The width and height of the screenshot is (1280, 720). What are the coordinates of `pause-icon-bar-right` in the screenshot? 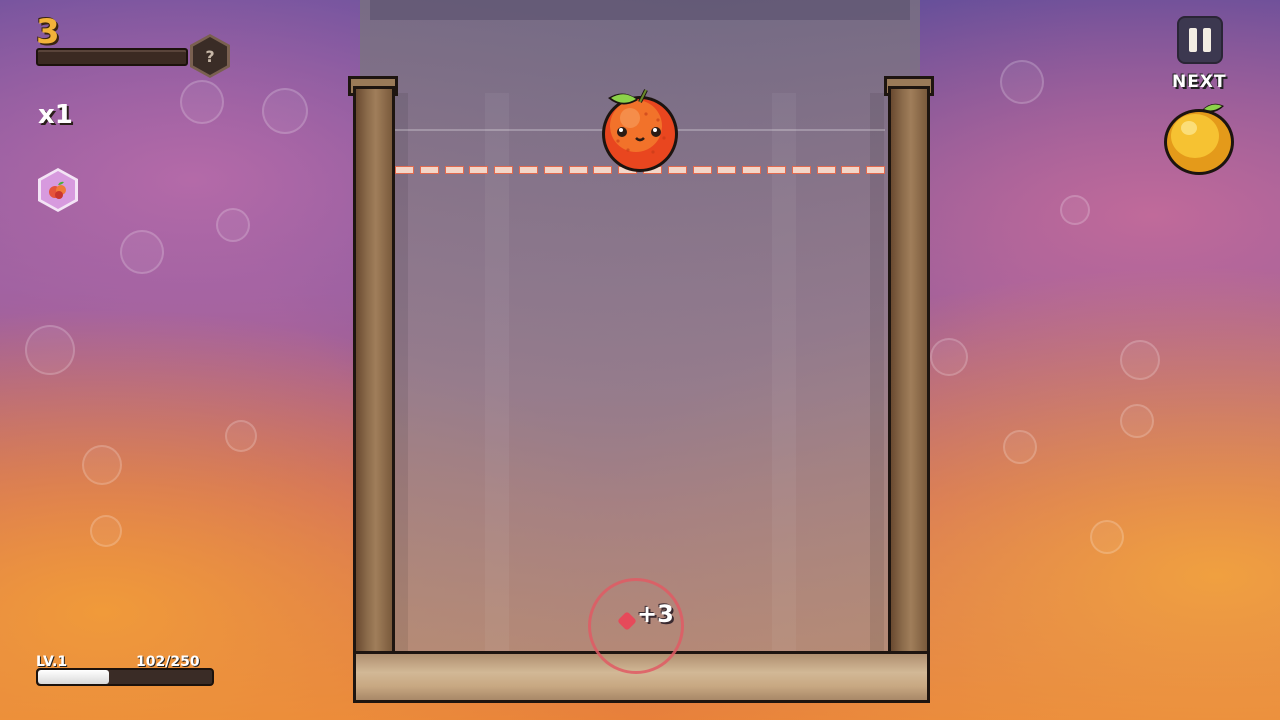 It's located at (1207, 40).